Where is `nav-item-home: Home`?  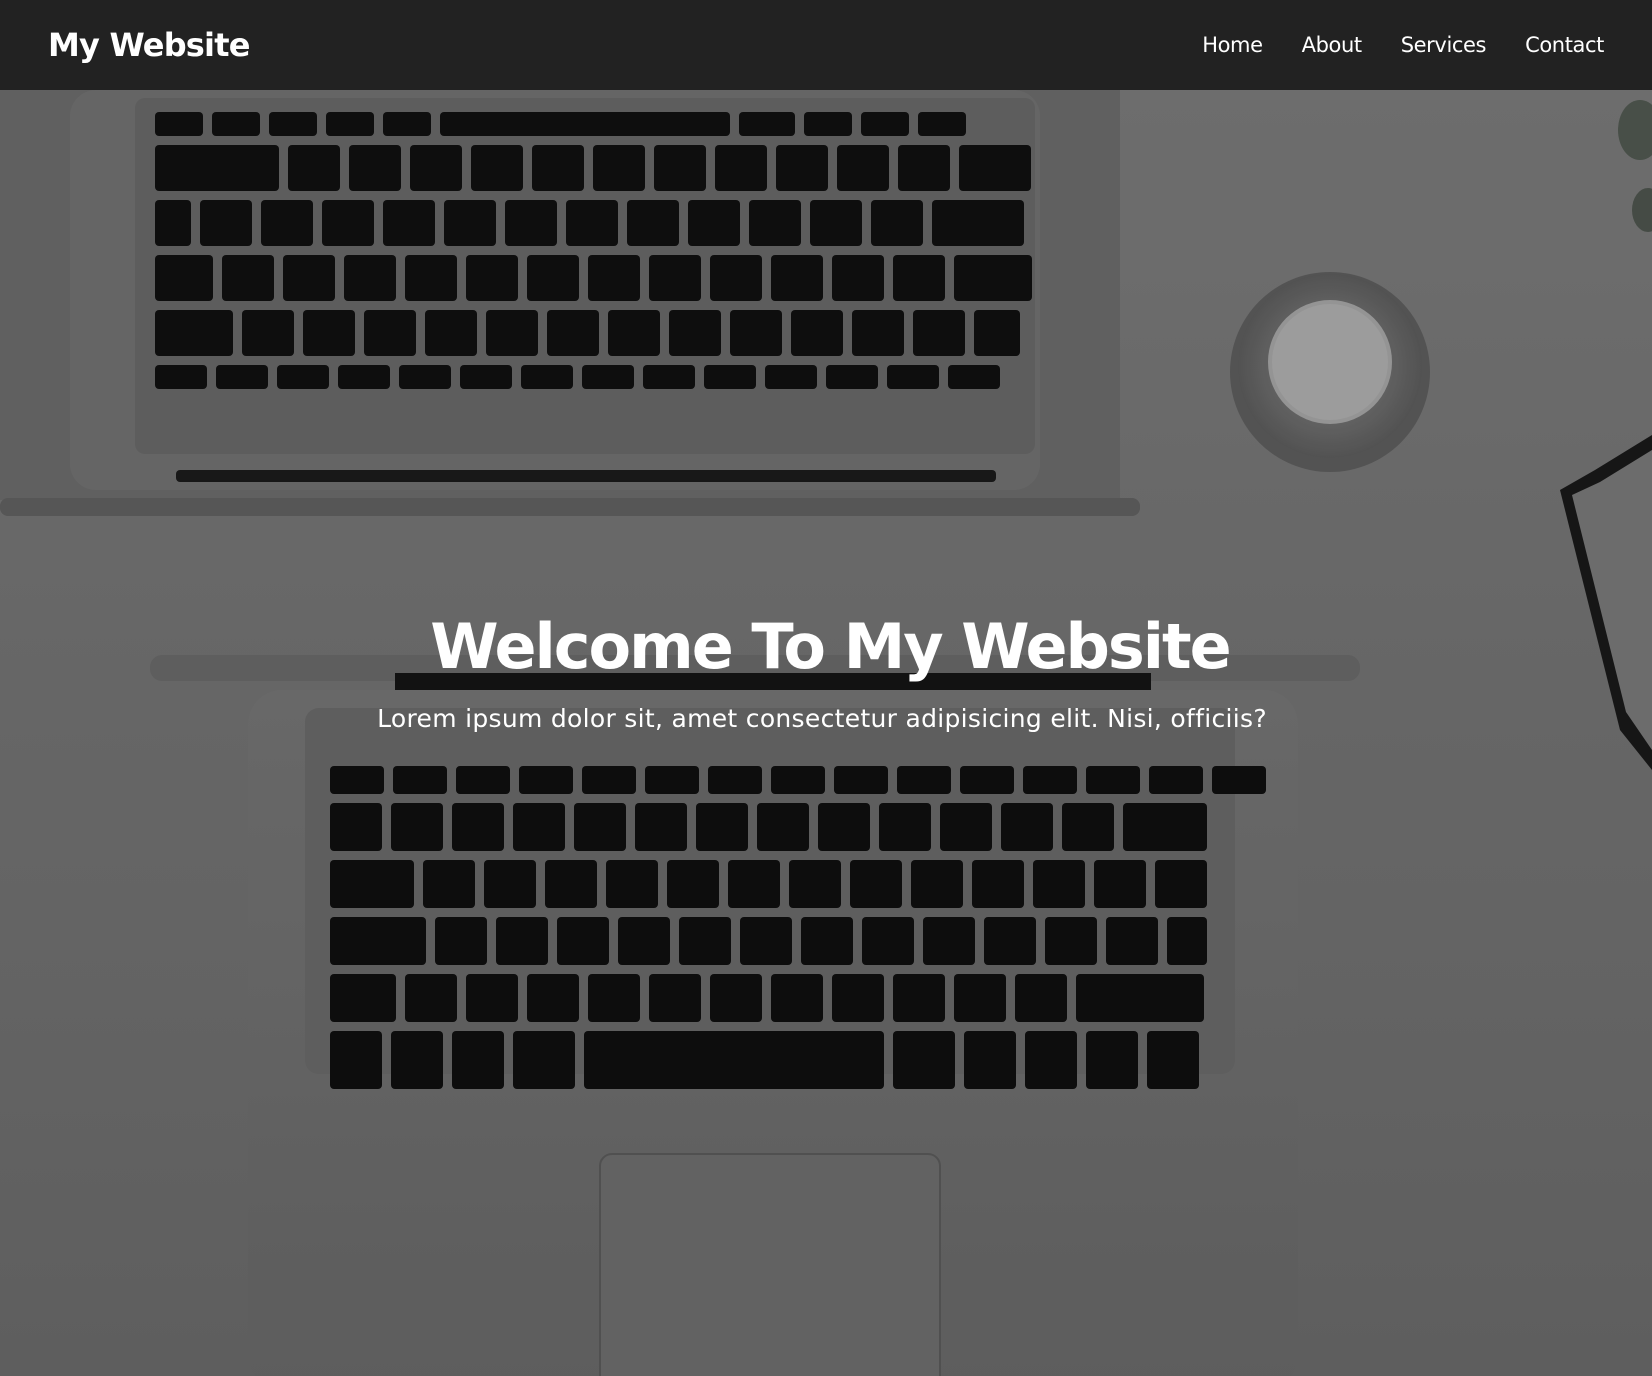 nav-item-home: Home is located at coordinates (1232, 45).